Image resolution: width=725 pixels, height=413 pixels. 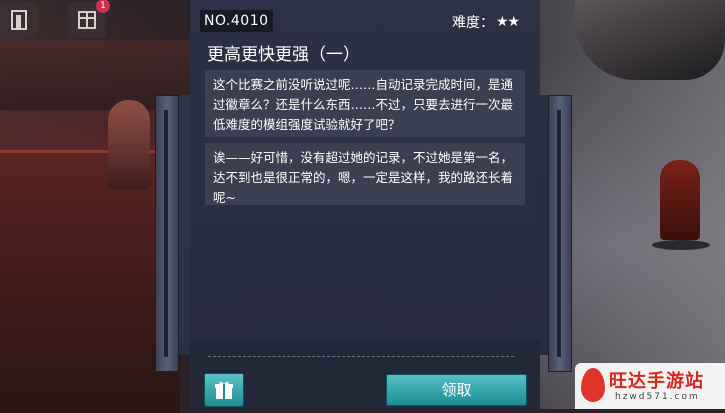 I want to click on divider-line, so click(x=361, y=356).